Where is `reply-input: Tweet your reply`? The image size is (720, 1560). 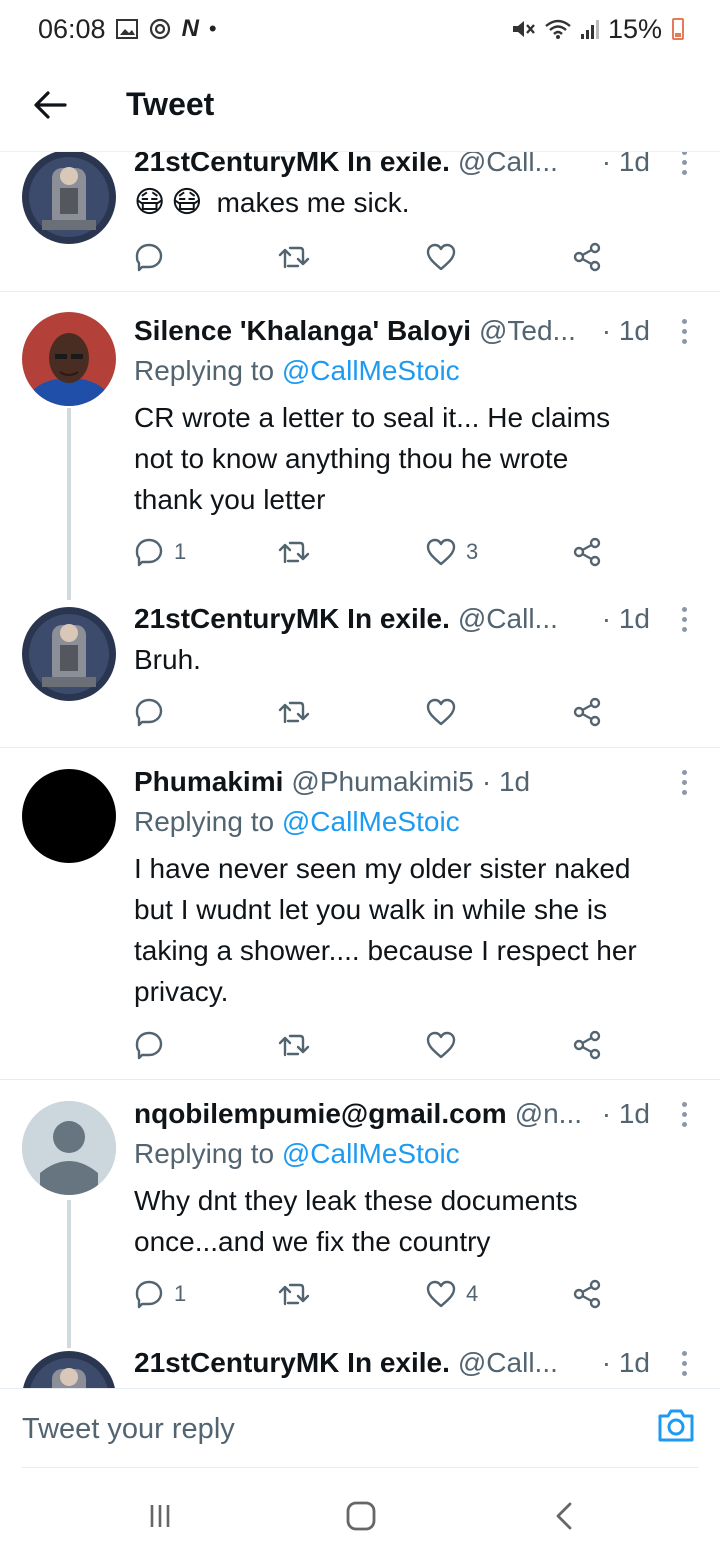
reply-input: Tweet your reply is located at coordinates (128, 1429).